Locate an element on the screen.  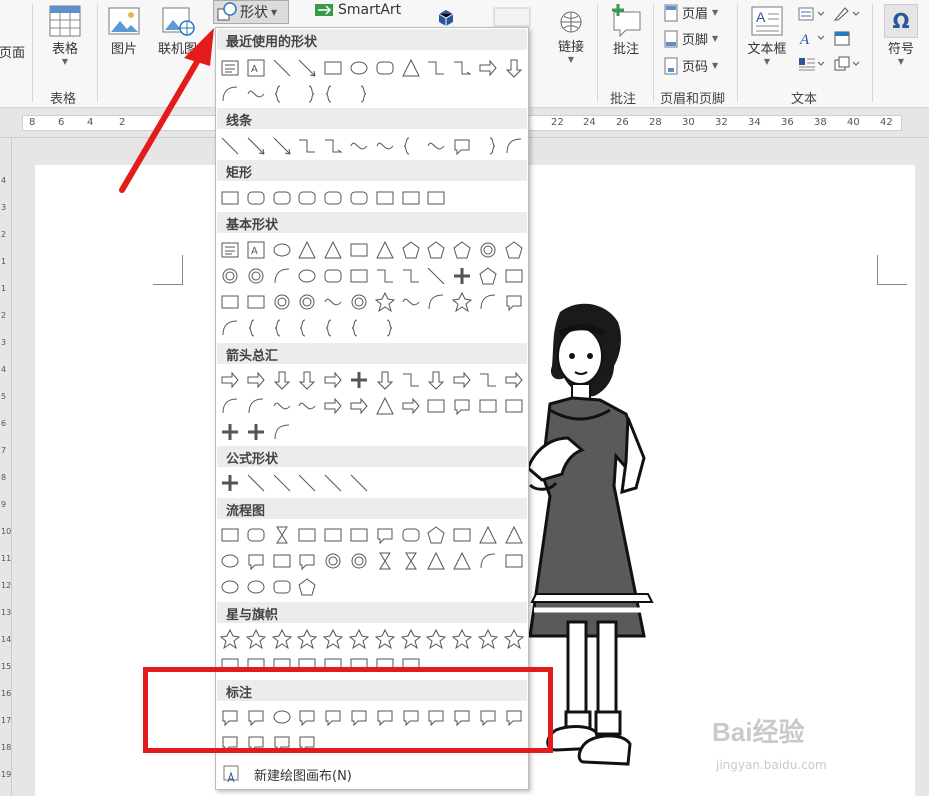
recent-shape: A is located at coordinates (256, 68).